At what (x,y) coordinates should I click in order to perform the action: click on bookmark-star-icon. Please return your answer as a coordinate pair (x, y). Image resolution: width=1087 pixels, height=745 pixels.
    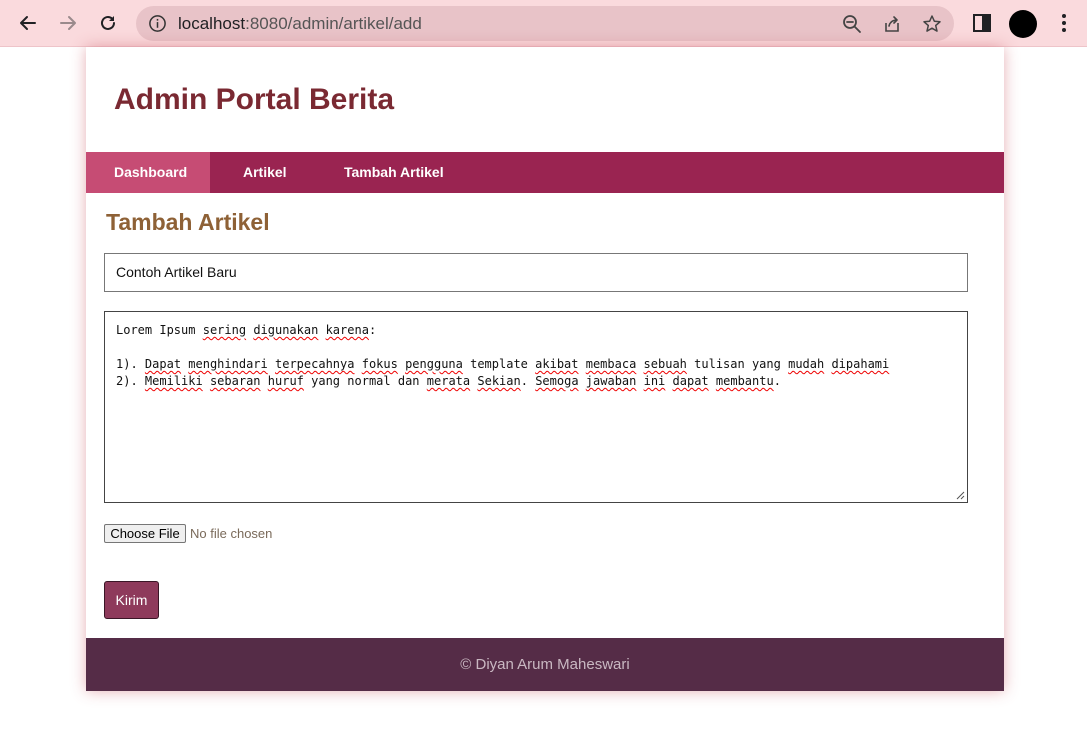
    Looking at the image, I should click on (932, 24).